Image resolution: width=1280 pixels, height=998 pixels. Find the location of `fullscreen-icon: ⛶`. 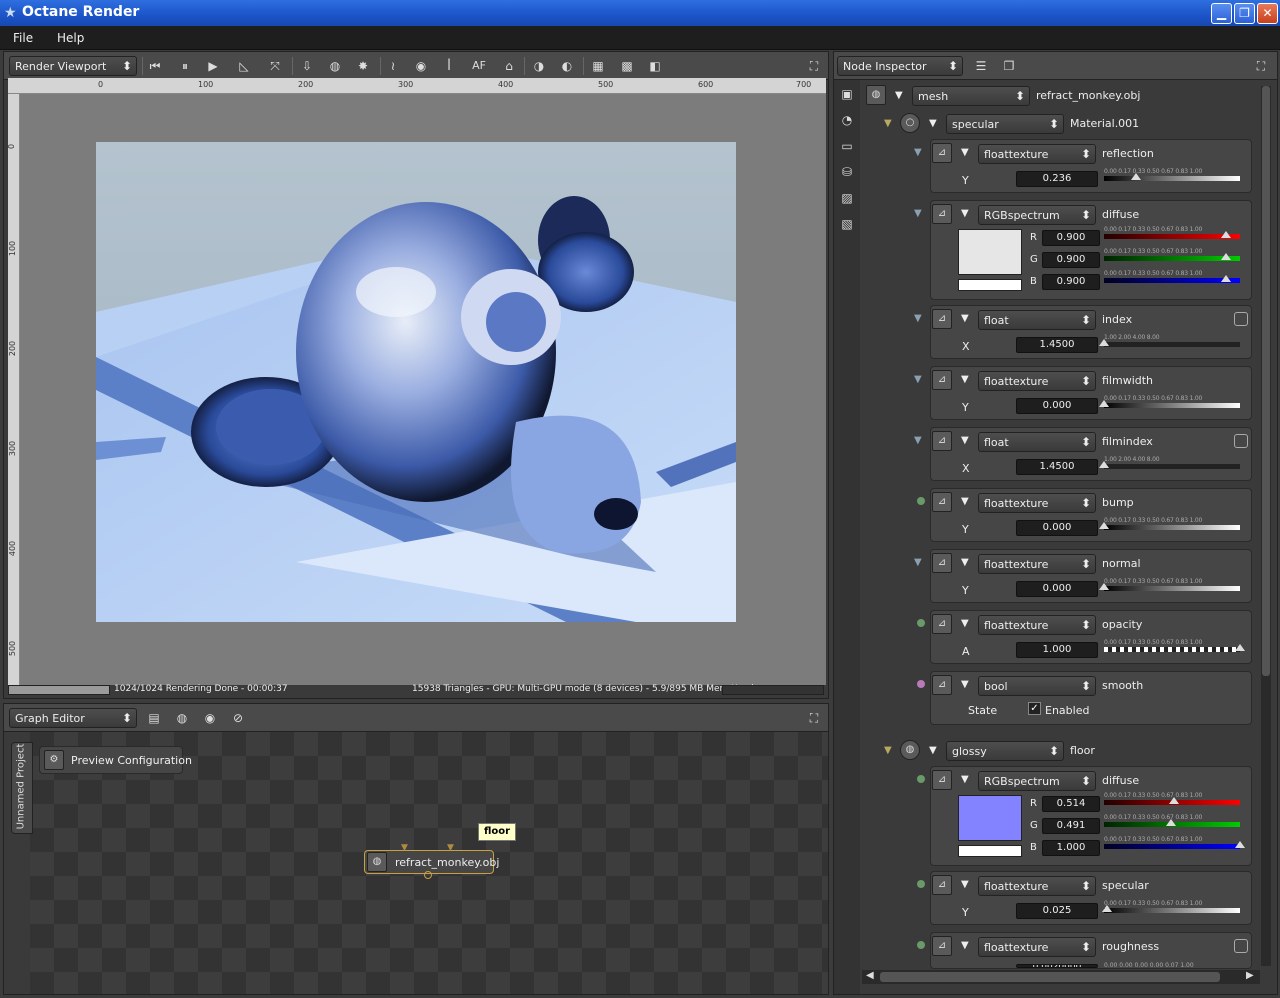

fullscreen-icon: ⛶ is located at coordinates (814, 66).